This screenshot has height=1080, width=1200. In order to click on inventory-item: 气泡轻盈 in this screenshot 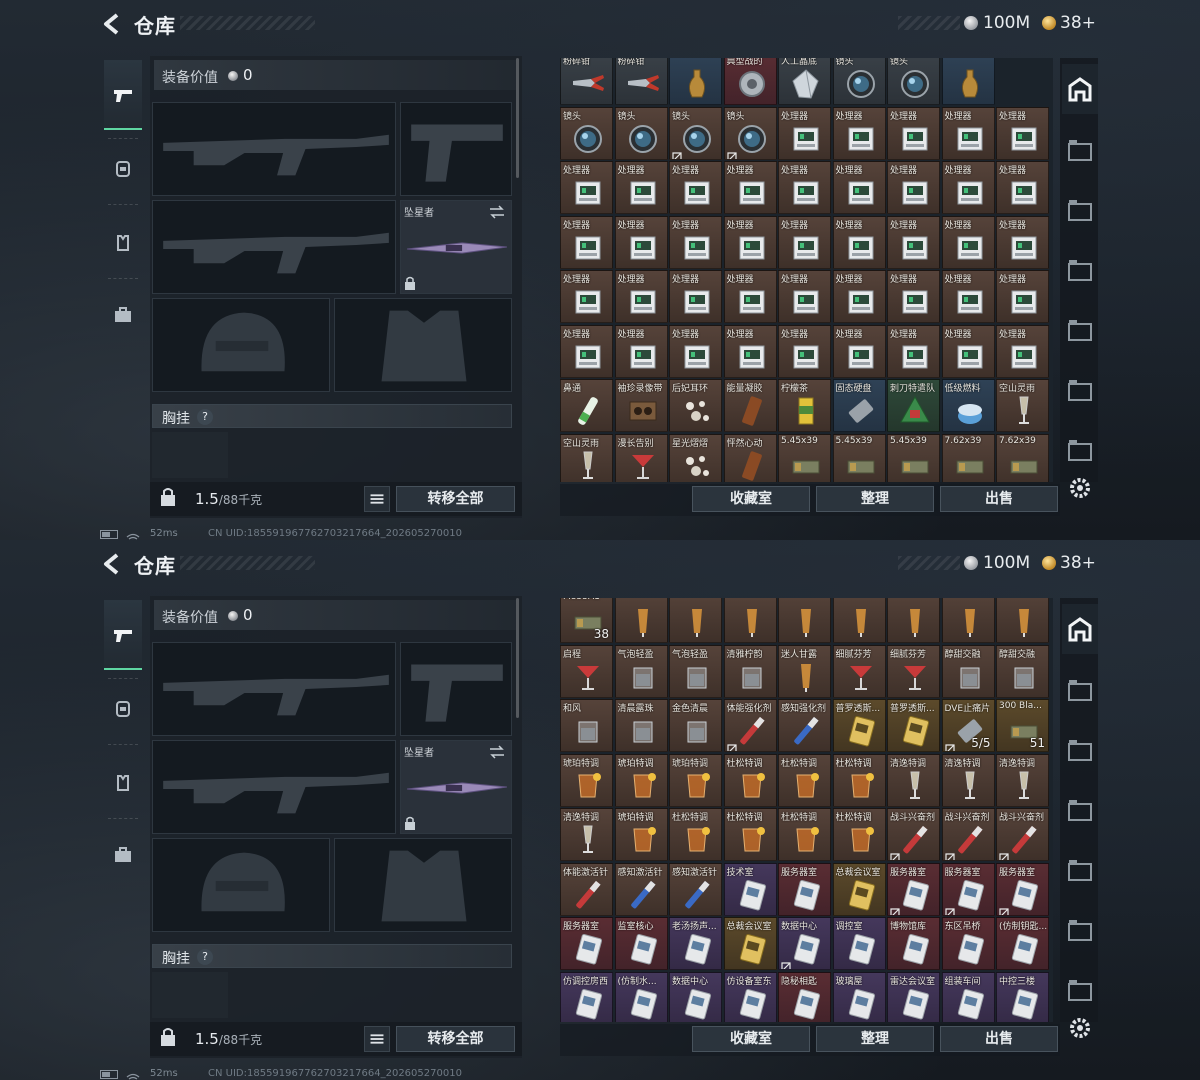, I will do `click(695, 671)`.